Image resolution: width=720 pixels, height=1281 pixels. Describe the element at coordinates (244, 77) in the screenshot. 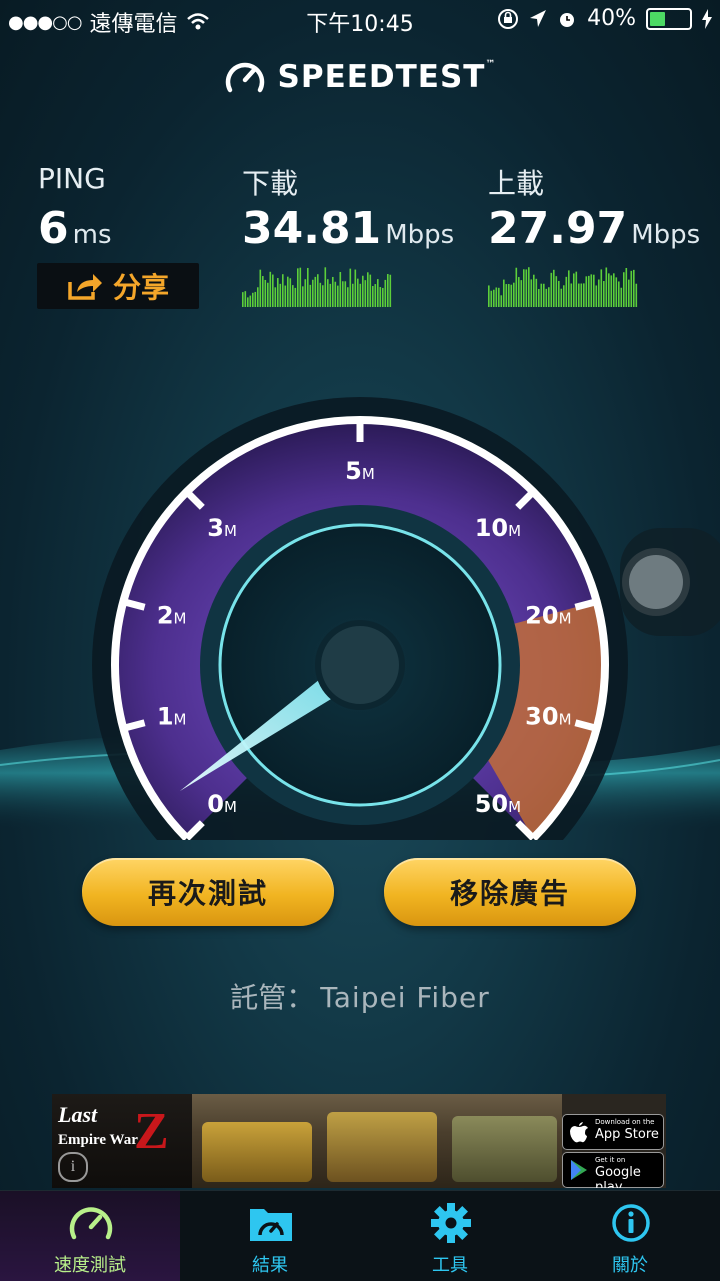

I see `speedometer-logo-icon` at that location.